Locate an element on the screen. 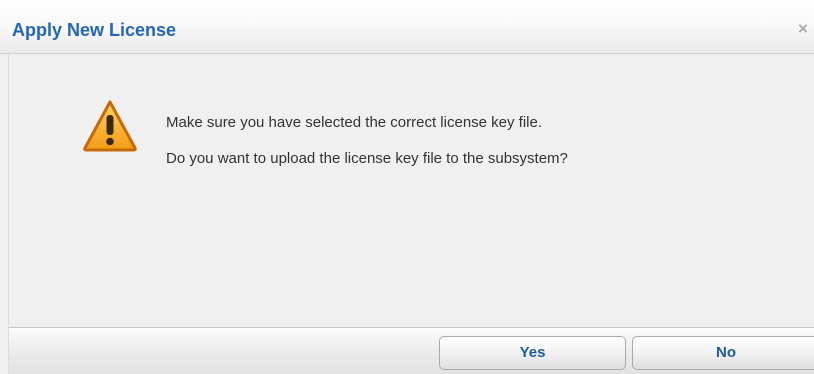 Image resolution: width=814 pixels, height=374 pixels. warning-triangle-icon is located at coordinates (110, 126).